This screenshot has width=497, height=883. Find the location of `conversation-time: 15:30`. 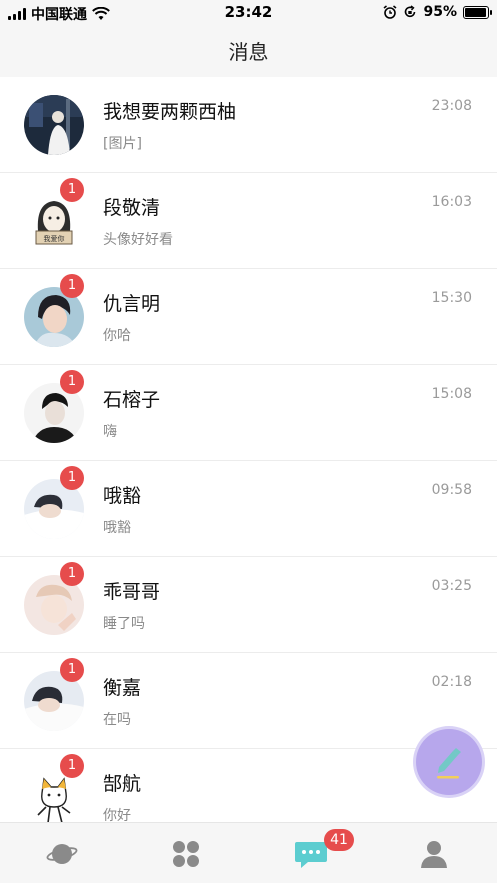

conversation-time: 15:30 is located at coordinates (451, 298).